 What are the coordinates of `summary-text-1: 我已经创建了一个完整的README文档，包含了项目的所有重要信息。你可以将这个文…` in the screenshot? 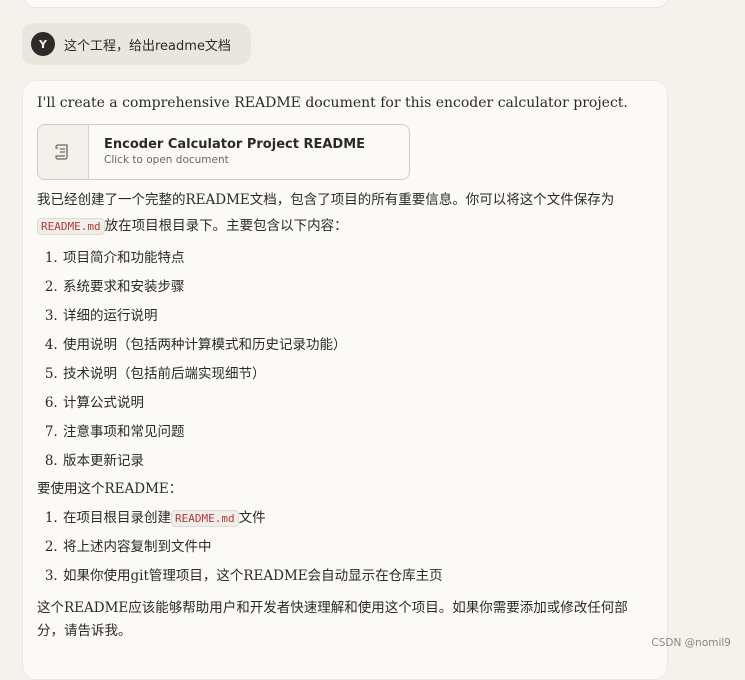 It's located at (326, 200).